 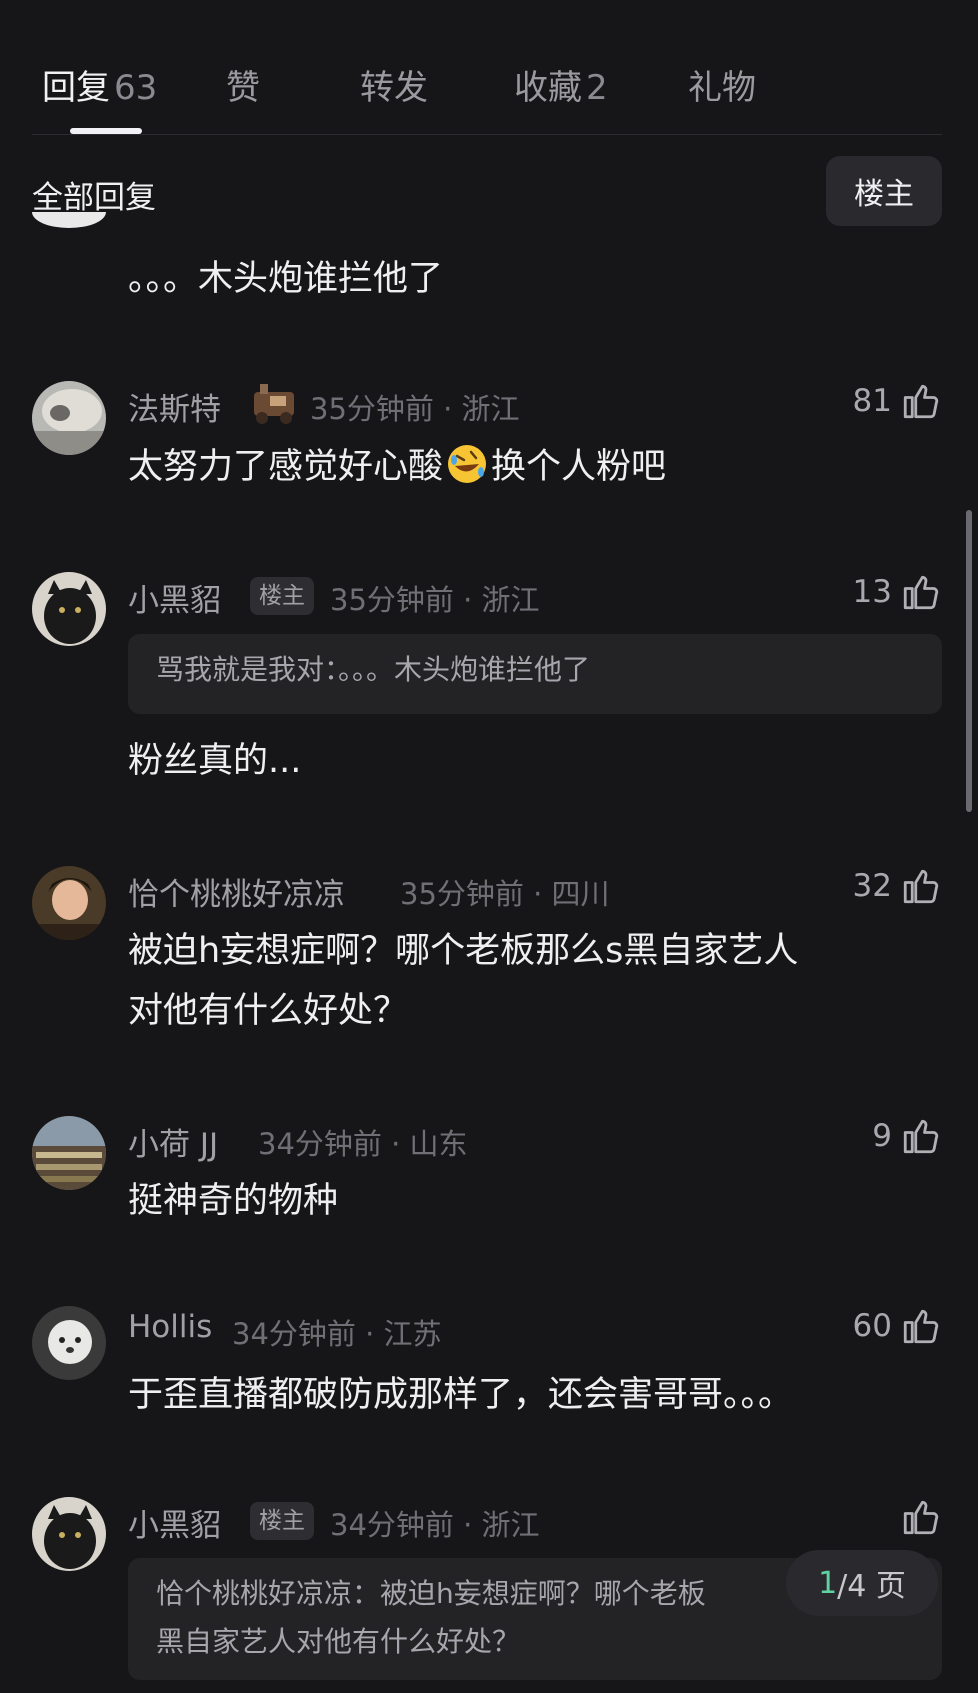 I want to click on like-button: 60, so click(x=897, y=1326).